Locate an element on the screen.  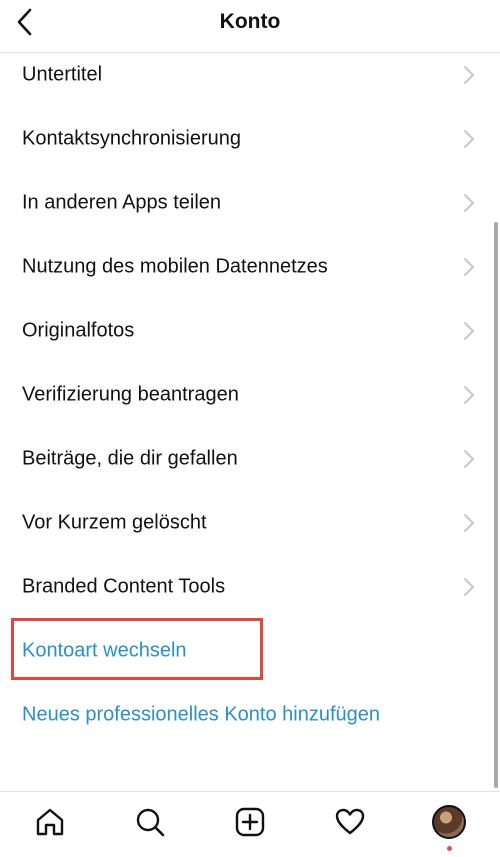
switch-account-type-link: Kontoart wechseln is located at coordinates (250, 651).